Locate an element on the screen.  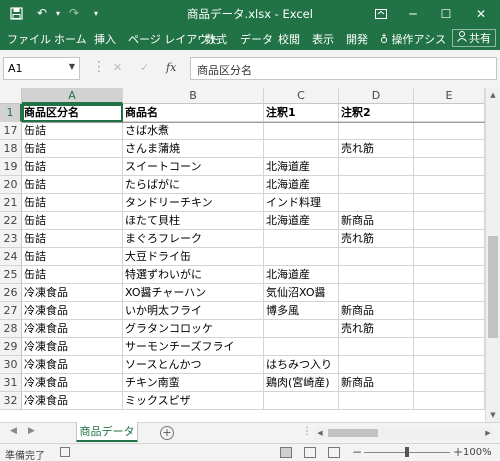
cell-a26: 冷凍食品 is located at coordinates (72, 293).